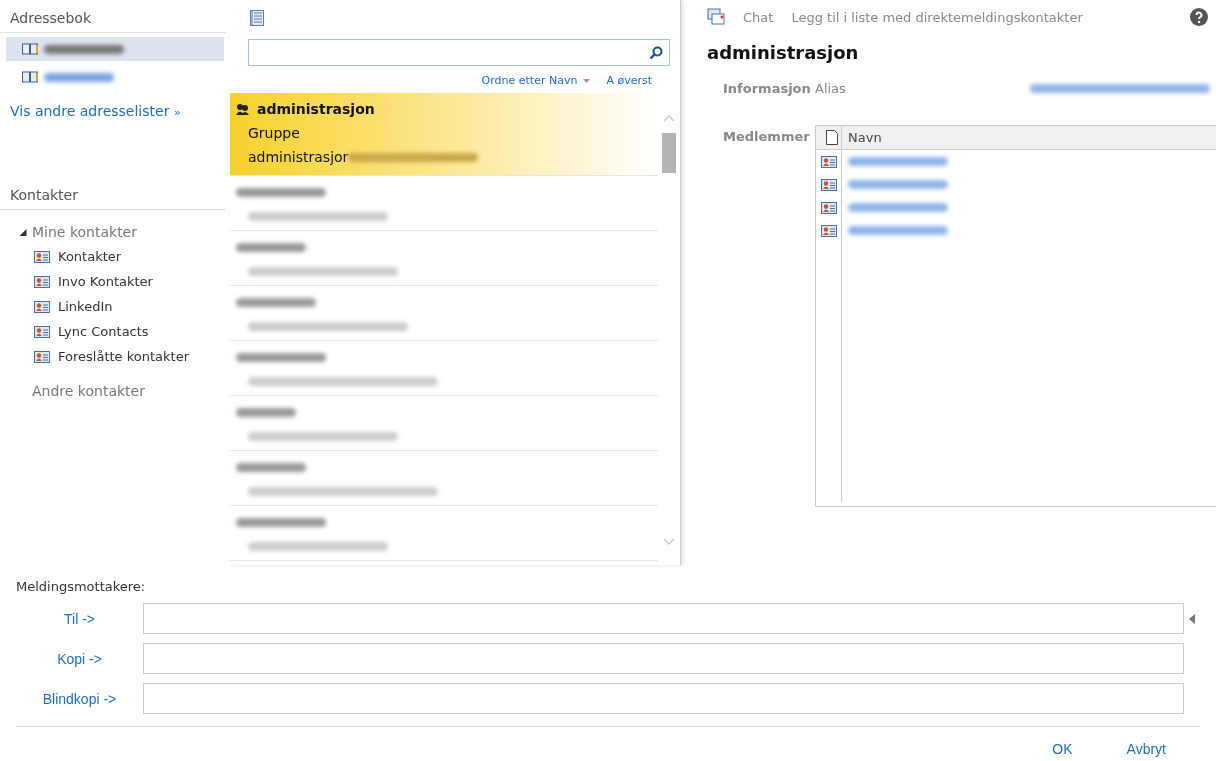  What do you see at coordinates (123, 356) in the screenshot?
I see `tree-item: Foreslåtte kontakter` at bounding box center [123, 356].